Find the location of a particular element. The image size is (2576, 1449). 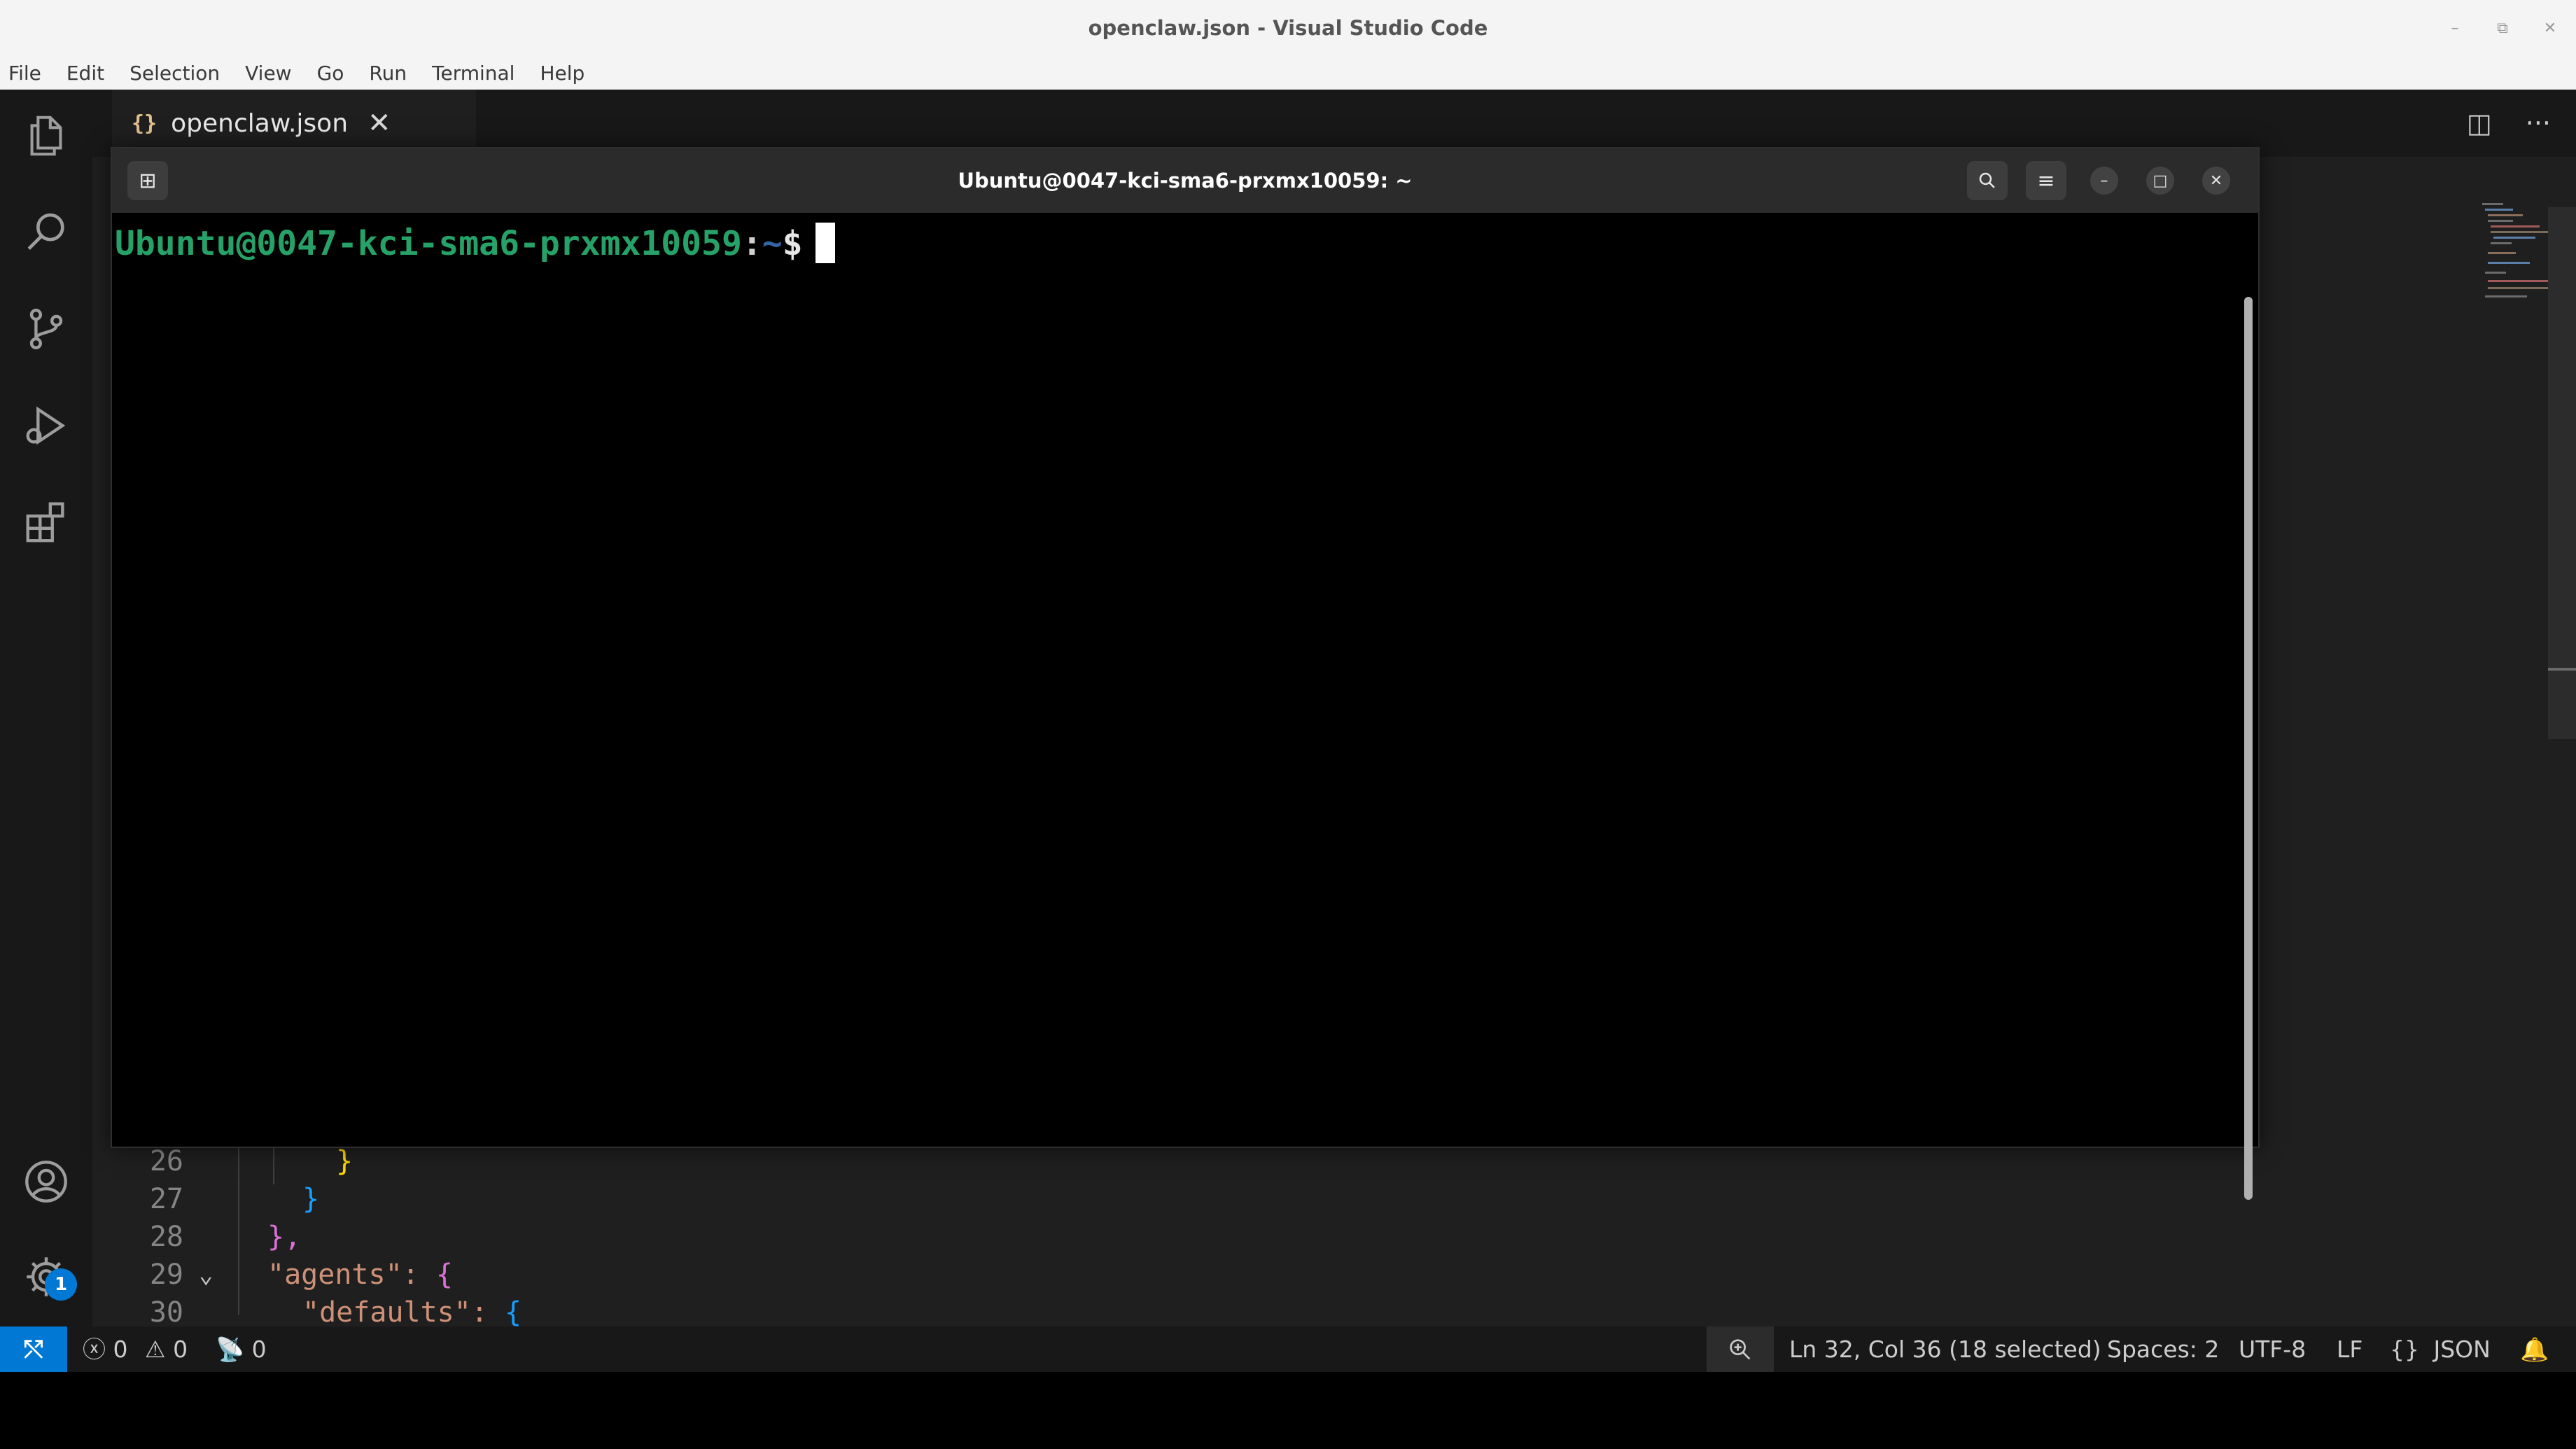

json-file-icon: {} is located at coordinates (145, 123).